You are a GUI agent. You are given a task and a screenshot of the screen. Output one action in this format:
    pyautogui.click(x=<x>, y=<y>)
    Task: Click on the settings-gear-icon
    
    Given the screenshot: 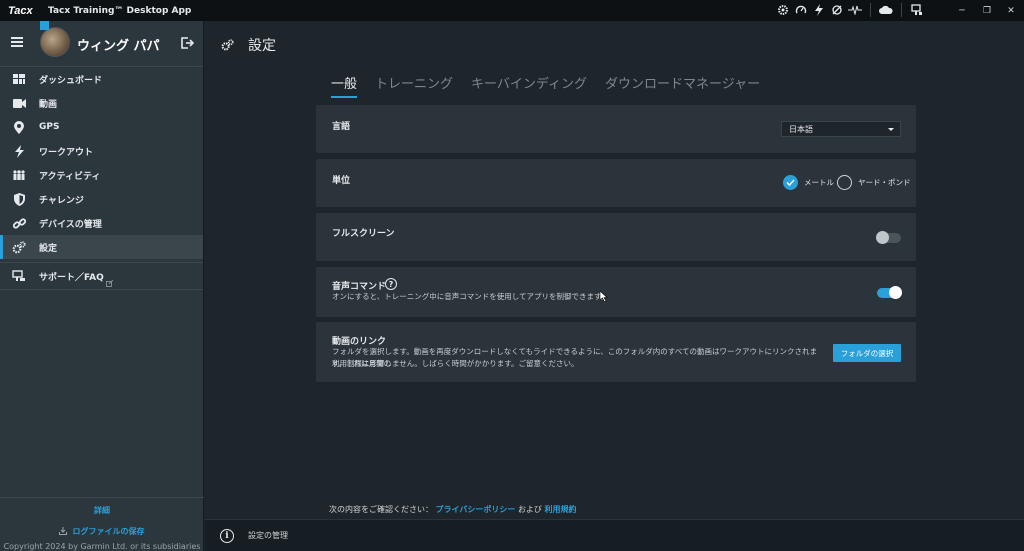 What is the action you would take?
    pyautogui.click(x=783, y=10)
    